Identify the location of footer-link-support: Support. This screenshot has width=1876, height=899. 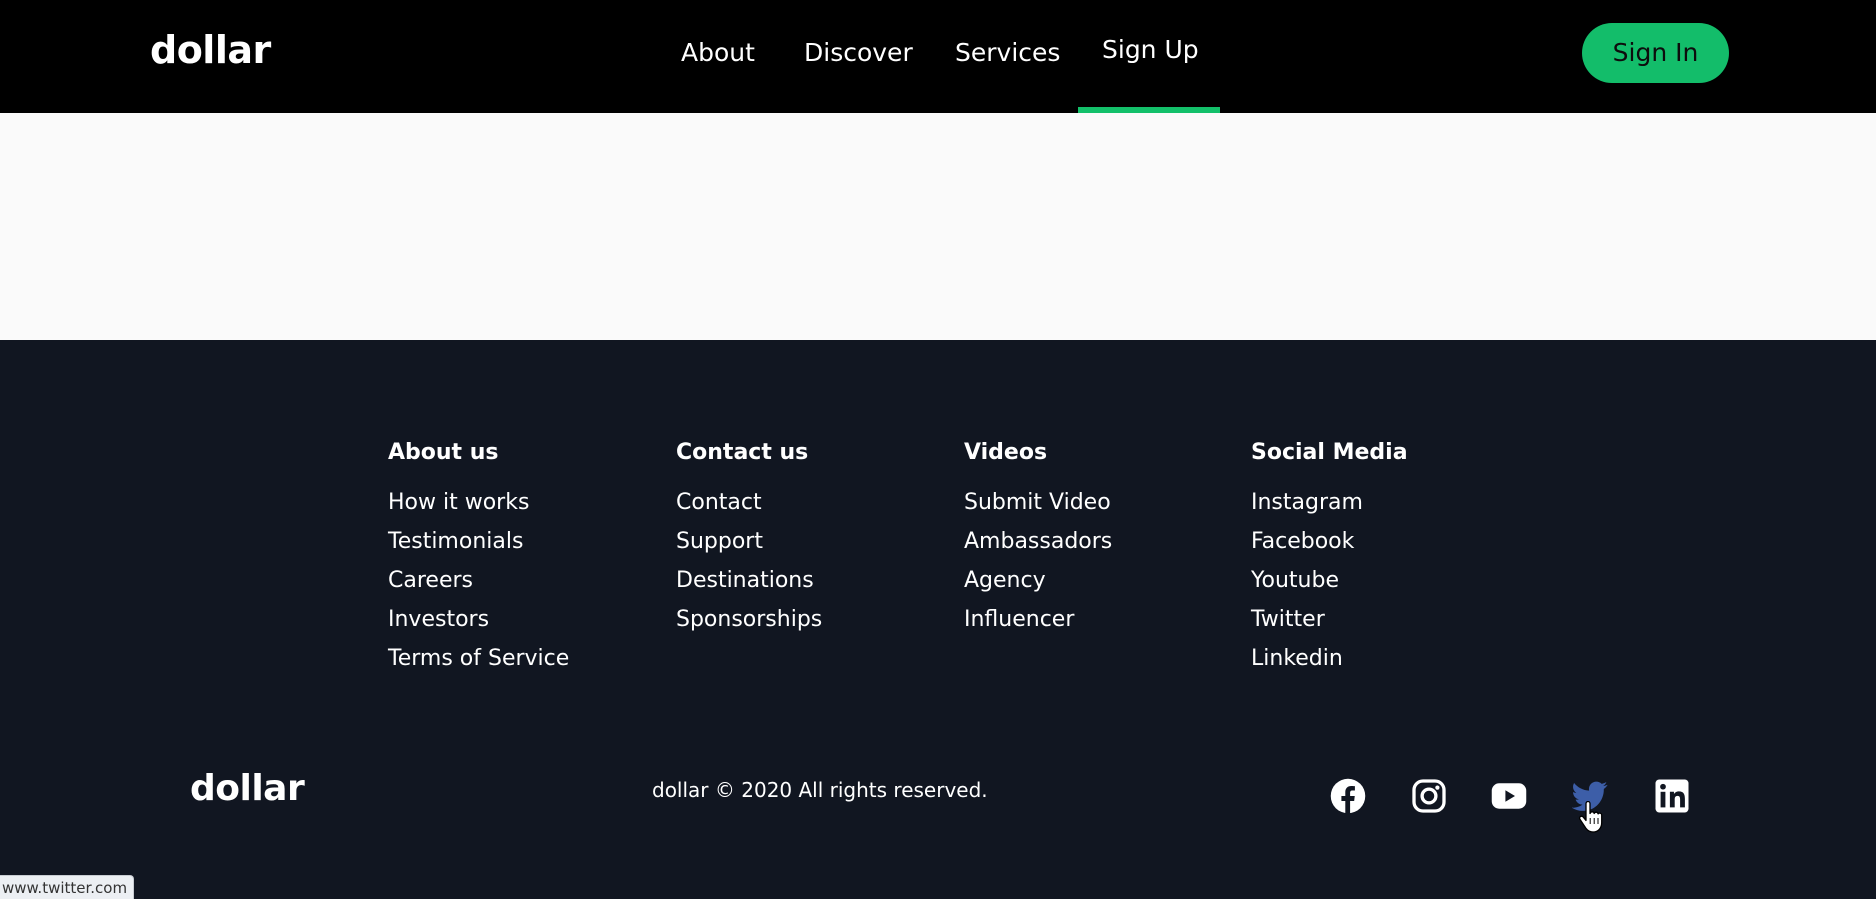
(806, 544).